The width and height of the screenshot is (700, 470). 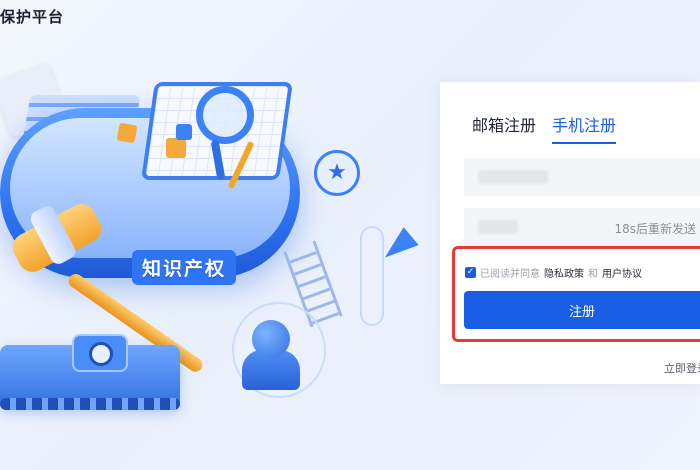 What do you see at coordinates (544, 128) in the screenshot?
I see `register-tabs: 邮箱注册 手机注册` at bounding box center [544, 128].